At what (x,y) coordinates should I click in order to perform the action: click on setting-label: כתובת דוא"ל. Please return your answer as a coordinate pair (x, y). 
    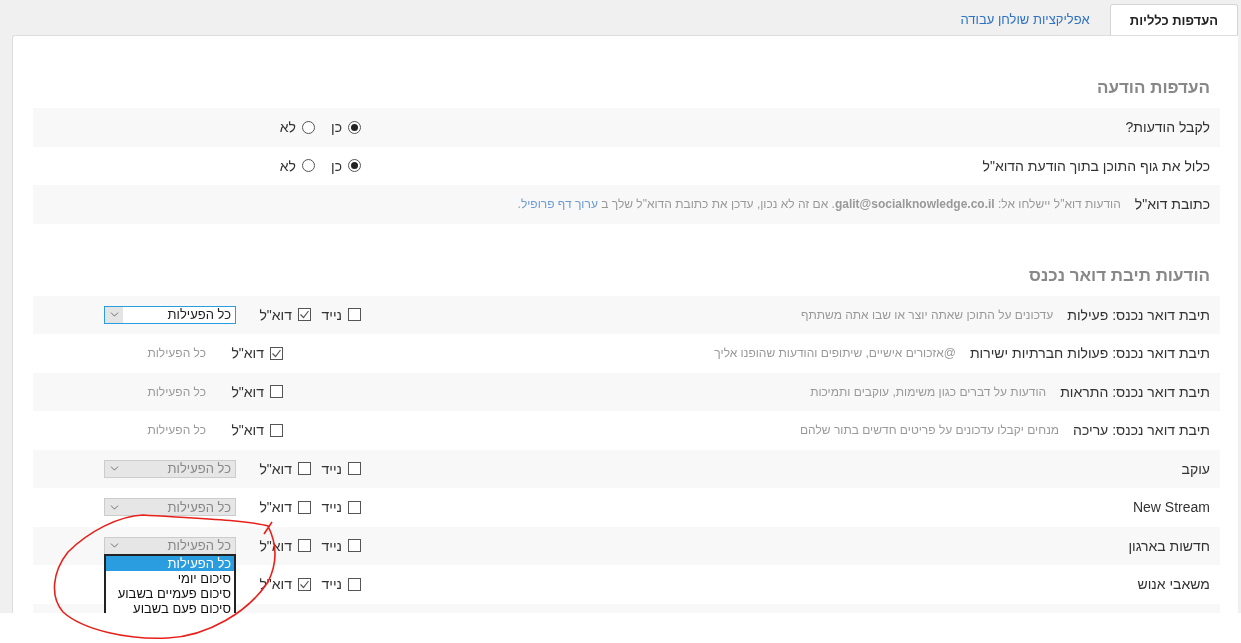
    Looking at the image, I should click on (1172, 204).